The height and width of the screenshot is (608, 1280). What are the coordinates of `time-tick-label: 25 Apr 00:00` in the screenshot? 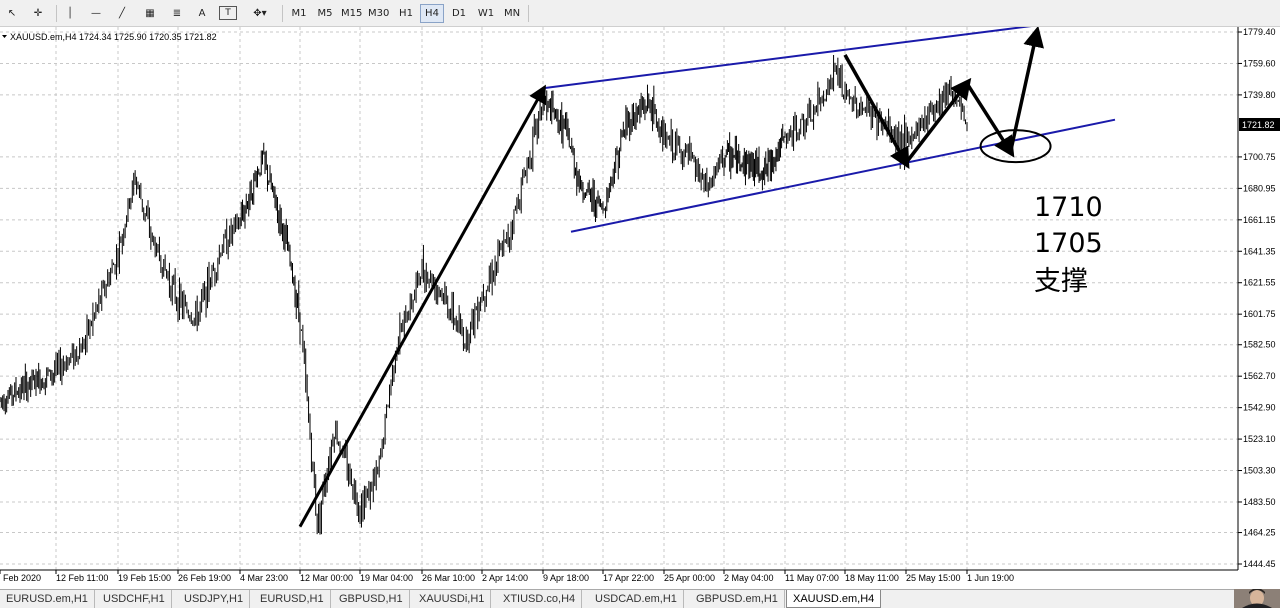 It's located at (689, 578).